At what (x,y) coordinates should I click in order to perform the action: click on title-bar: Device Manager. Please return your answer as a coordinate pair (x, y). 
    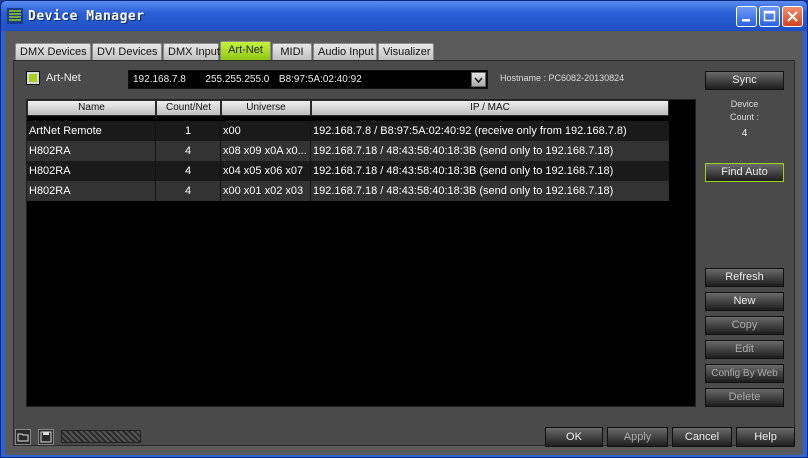
    Looking at the image, I should click on (404, 16).